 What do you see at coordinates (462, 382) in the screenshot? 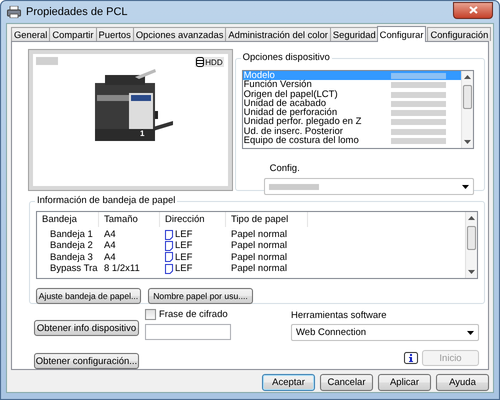
I see `dialog-button: Ayuda` at bounding box center [462, 382].